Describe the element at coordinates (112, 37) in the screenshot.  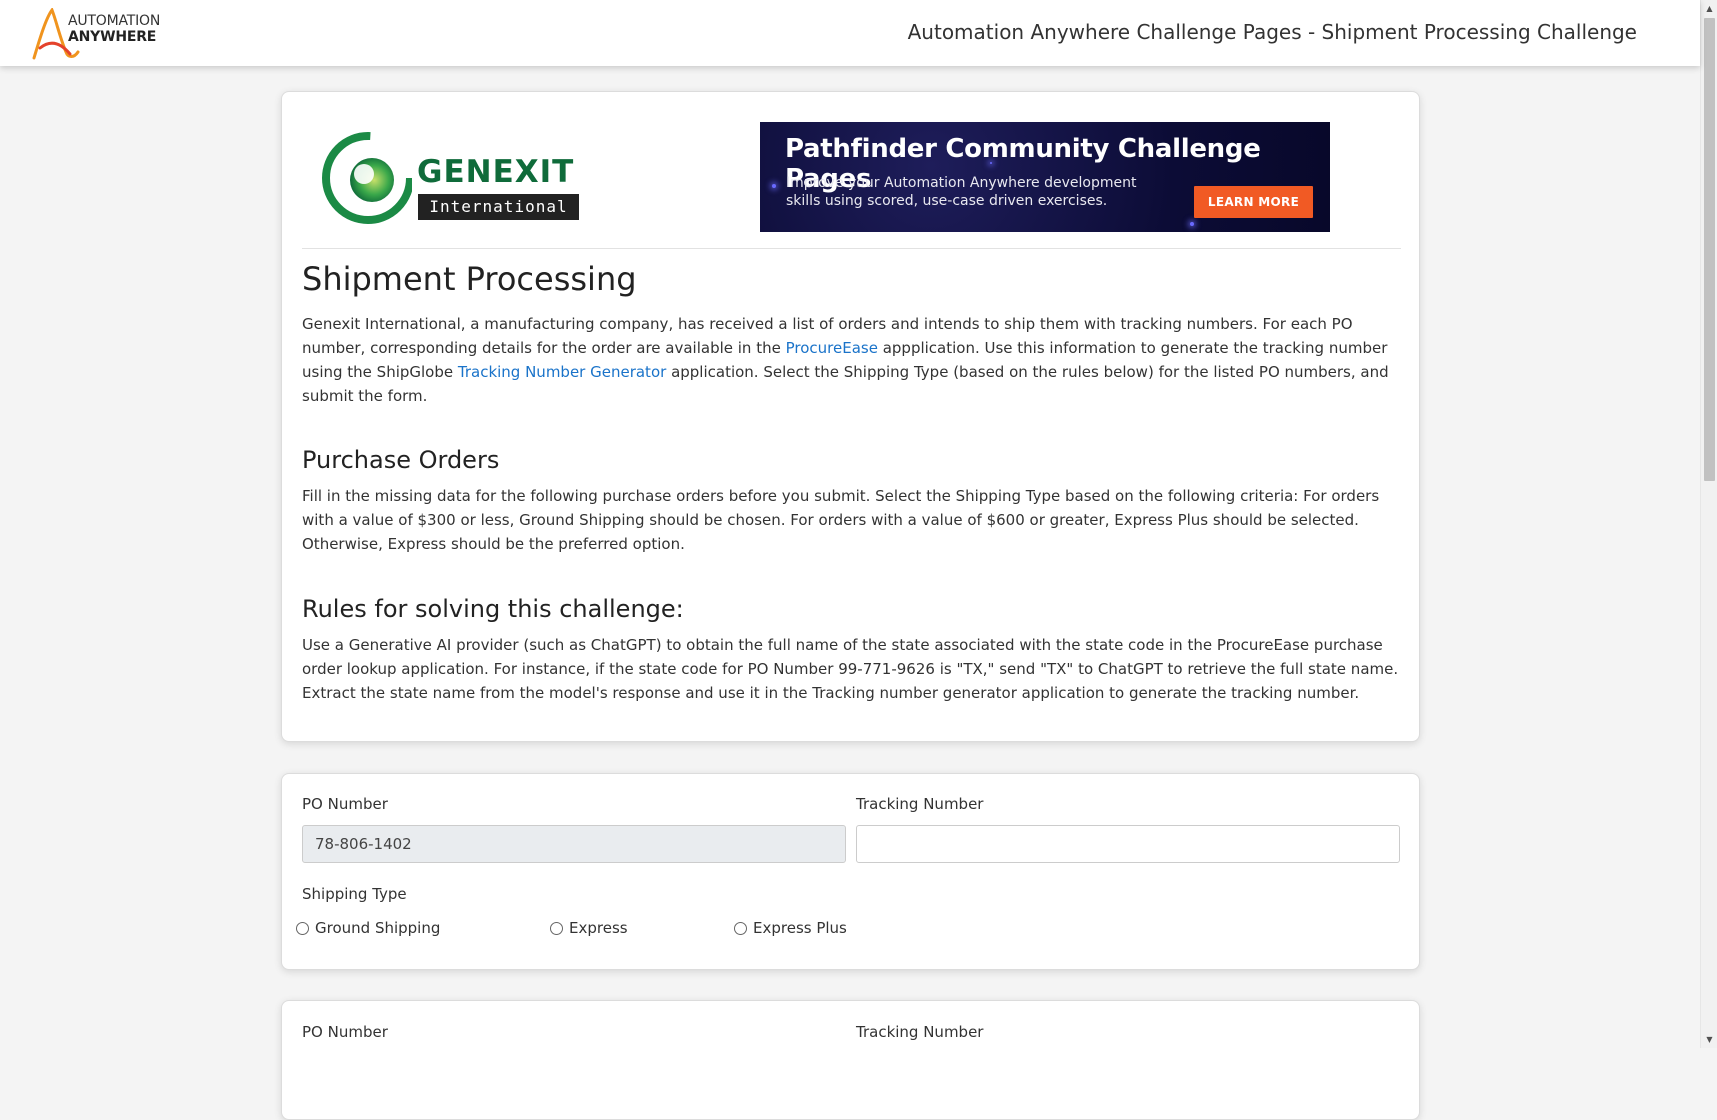
I see `logo-line-2: ANYWHERE` at that location.